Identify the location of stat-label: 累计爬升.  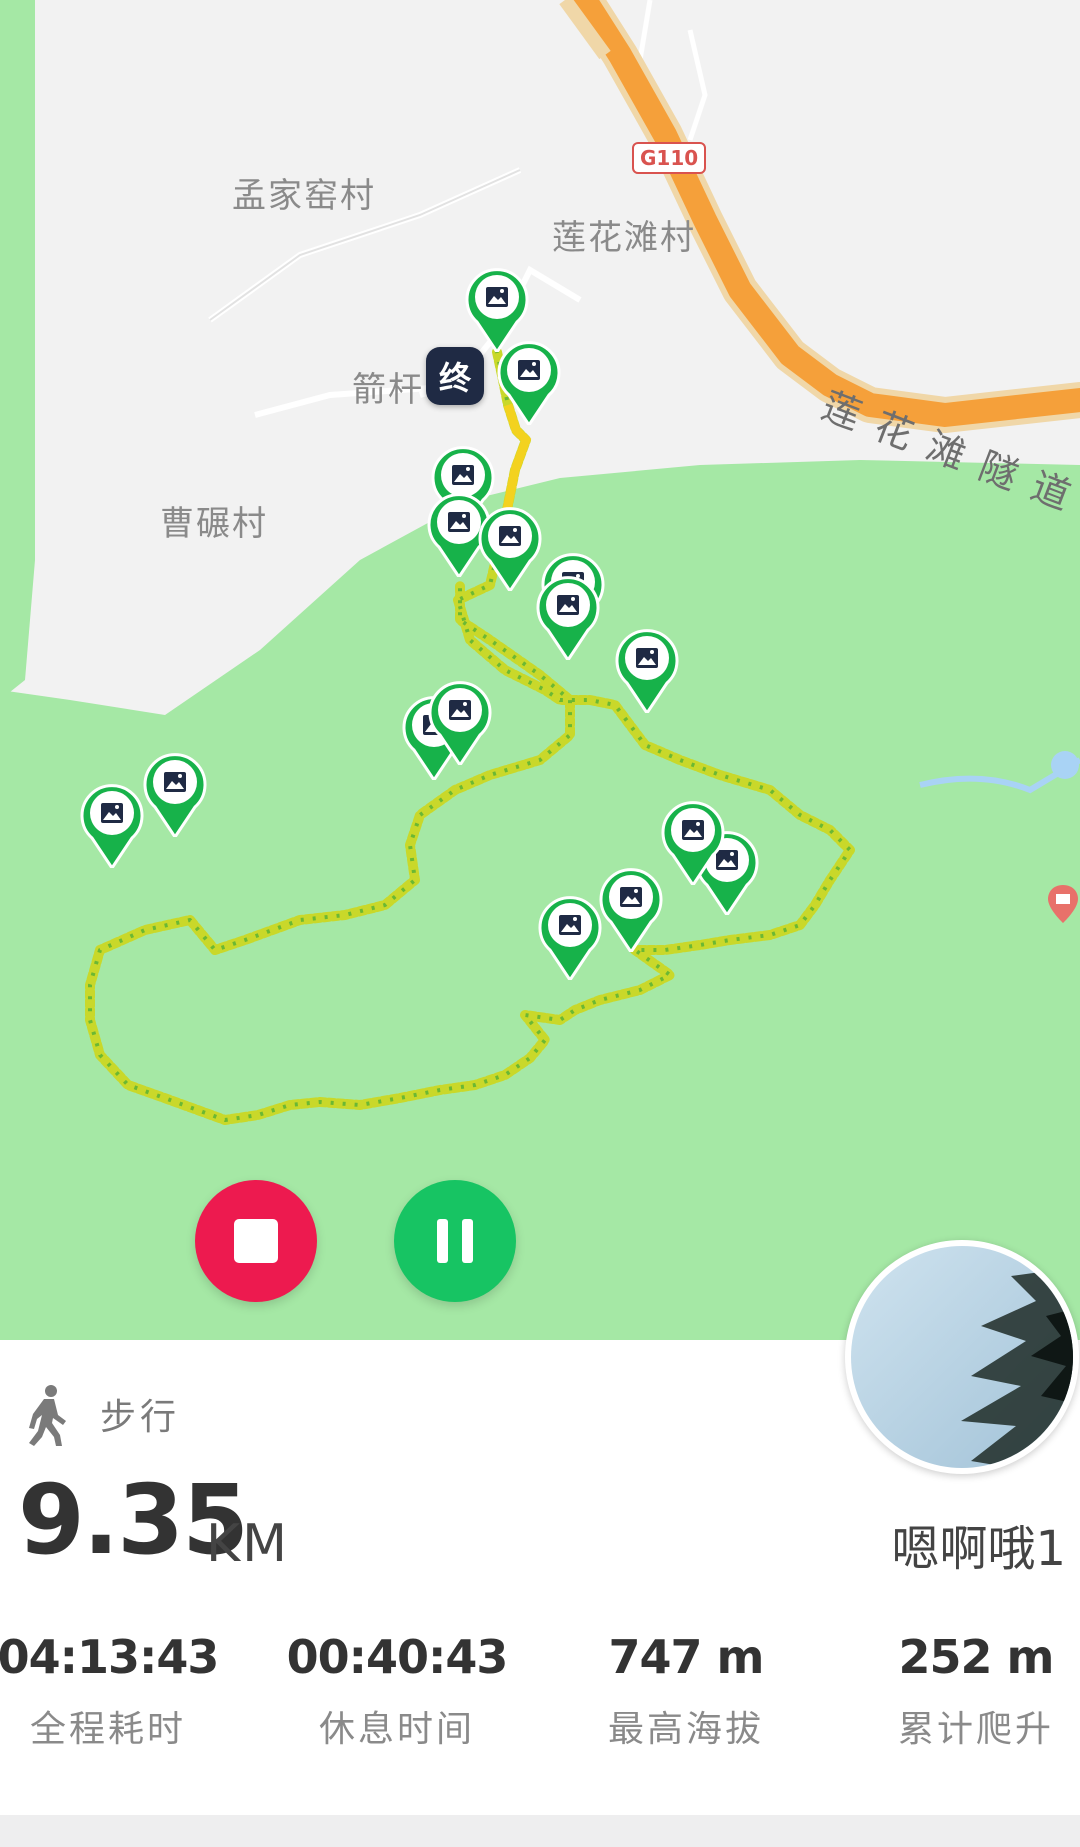
(975, 1729).